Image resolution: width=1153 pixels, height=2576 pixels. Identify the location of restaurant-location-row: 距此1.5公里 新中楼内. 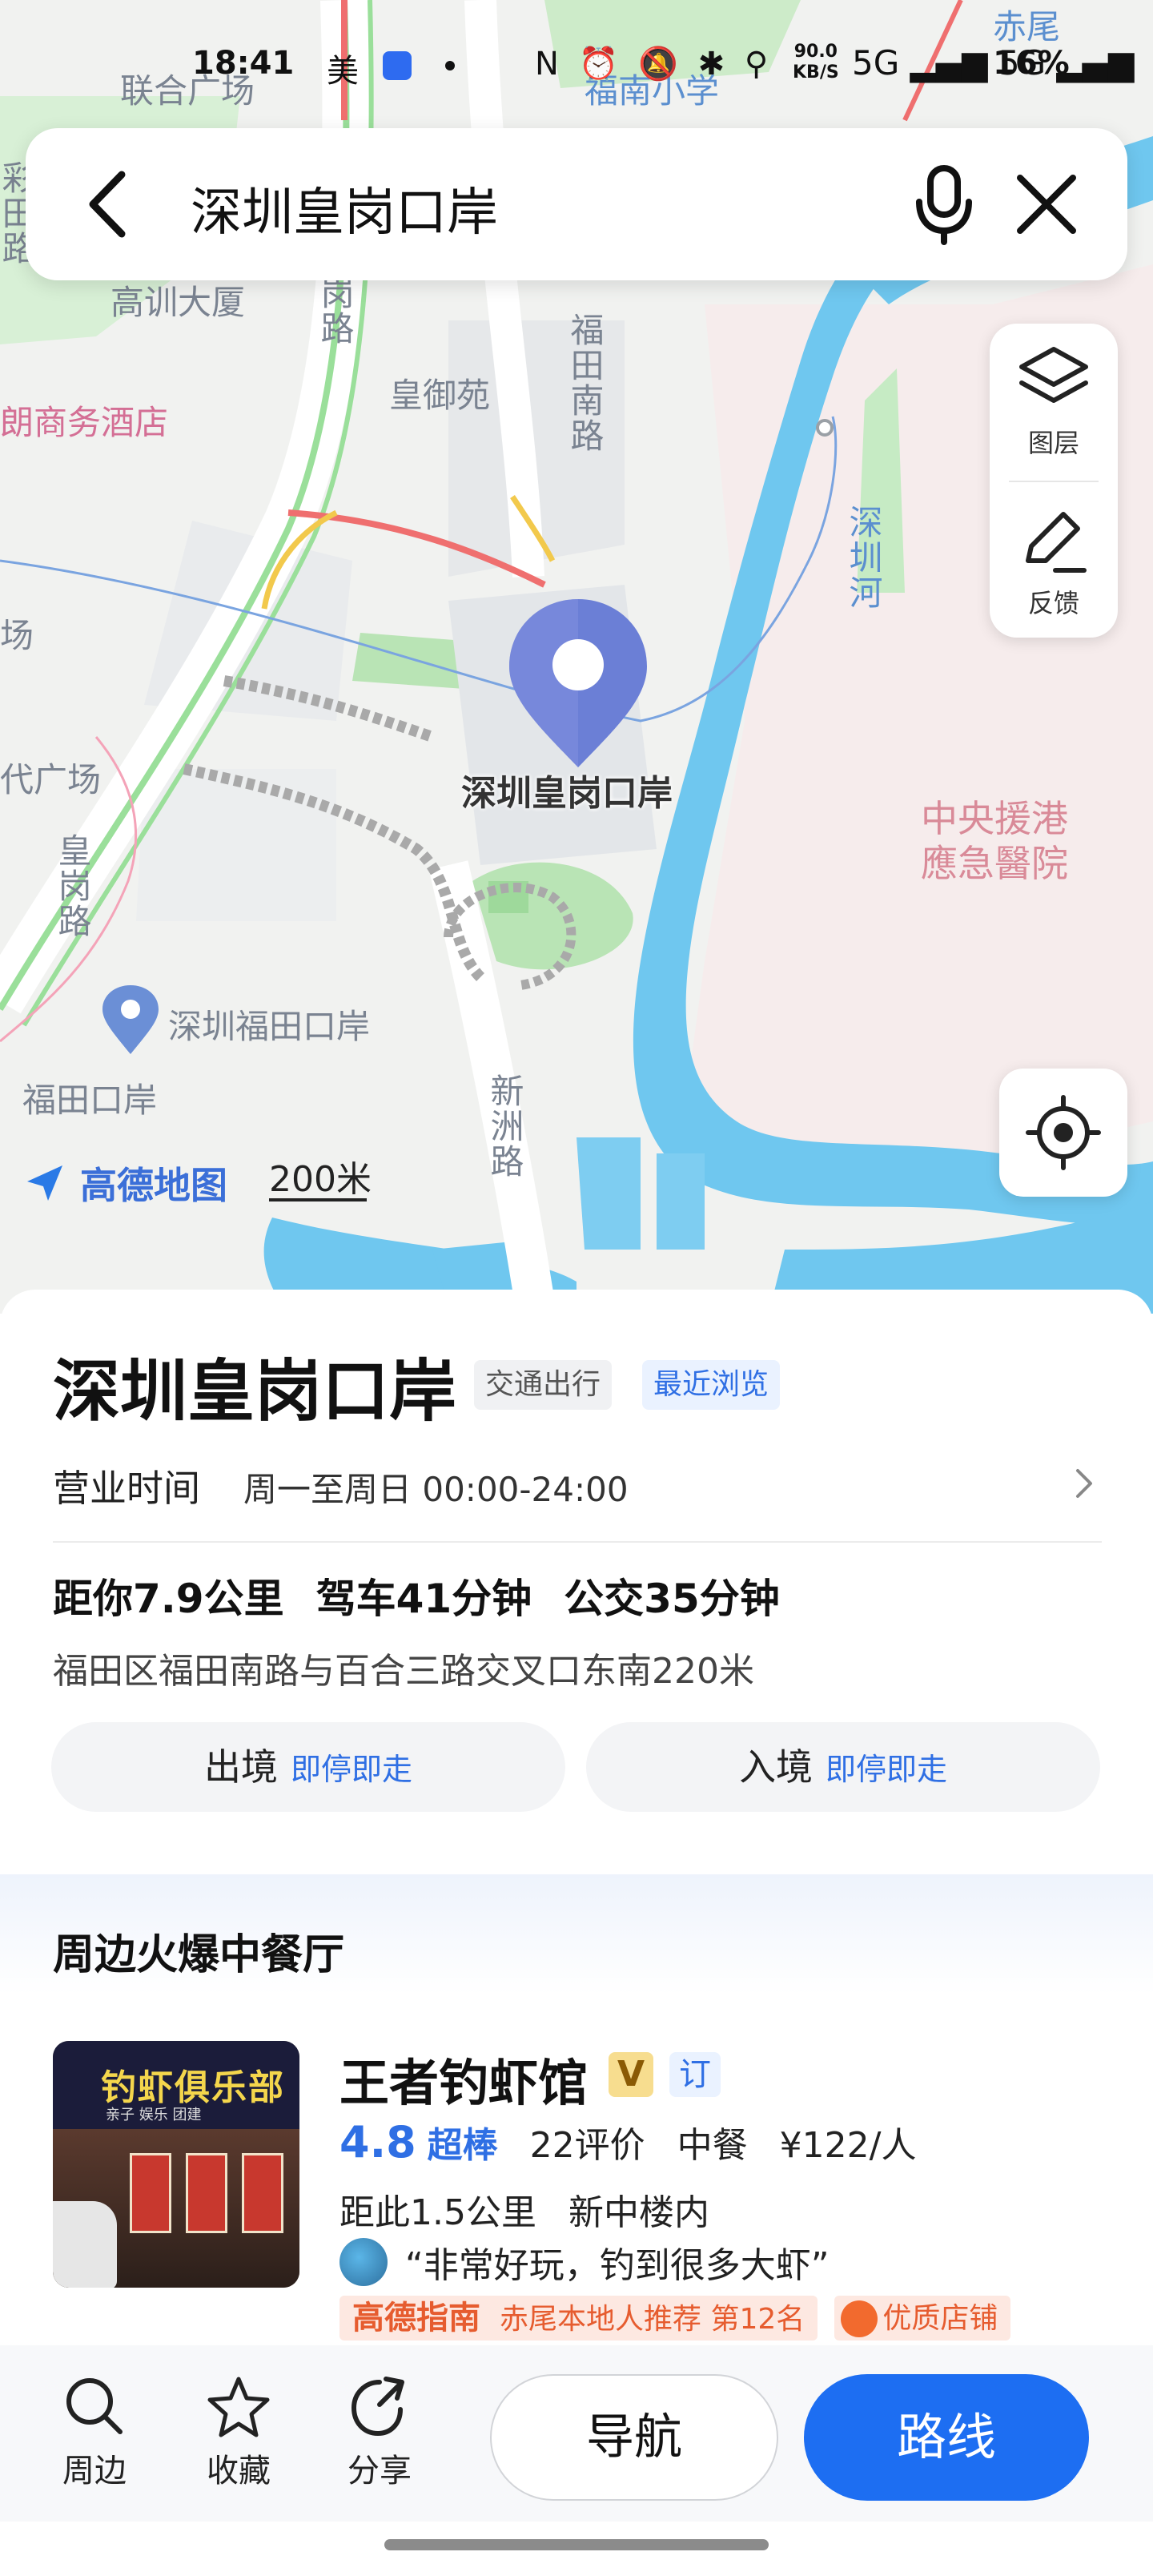
(534, 2209).